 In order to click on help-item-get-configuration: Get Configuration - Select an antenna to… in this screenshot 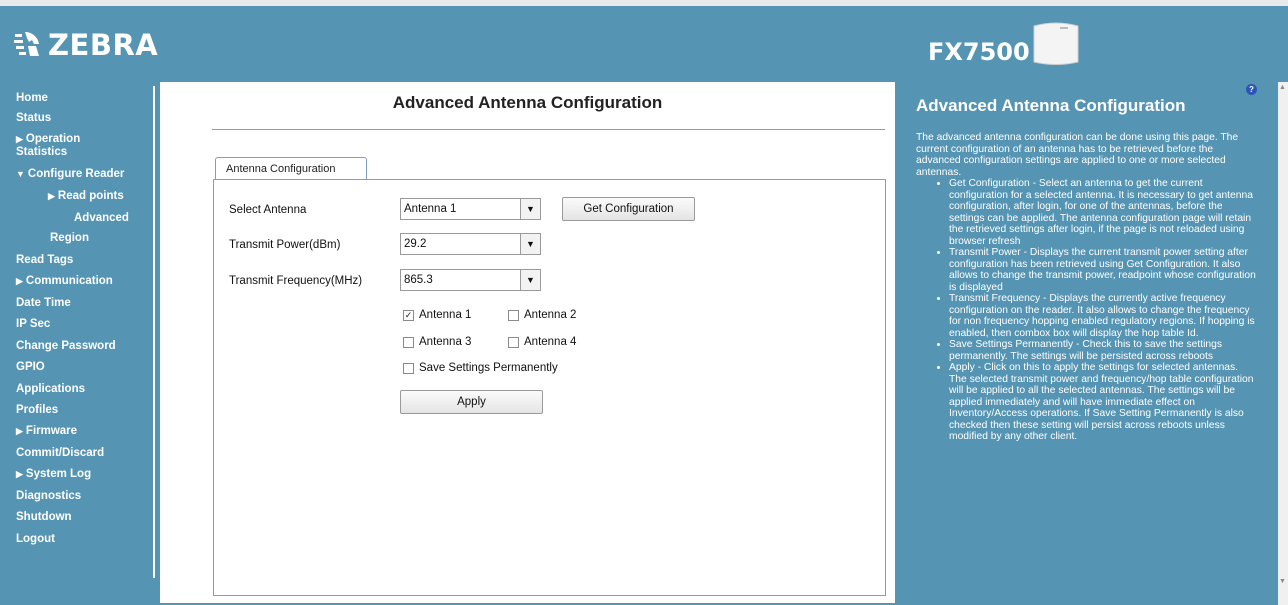, I will do `click(1103, 212)`.